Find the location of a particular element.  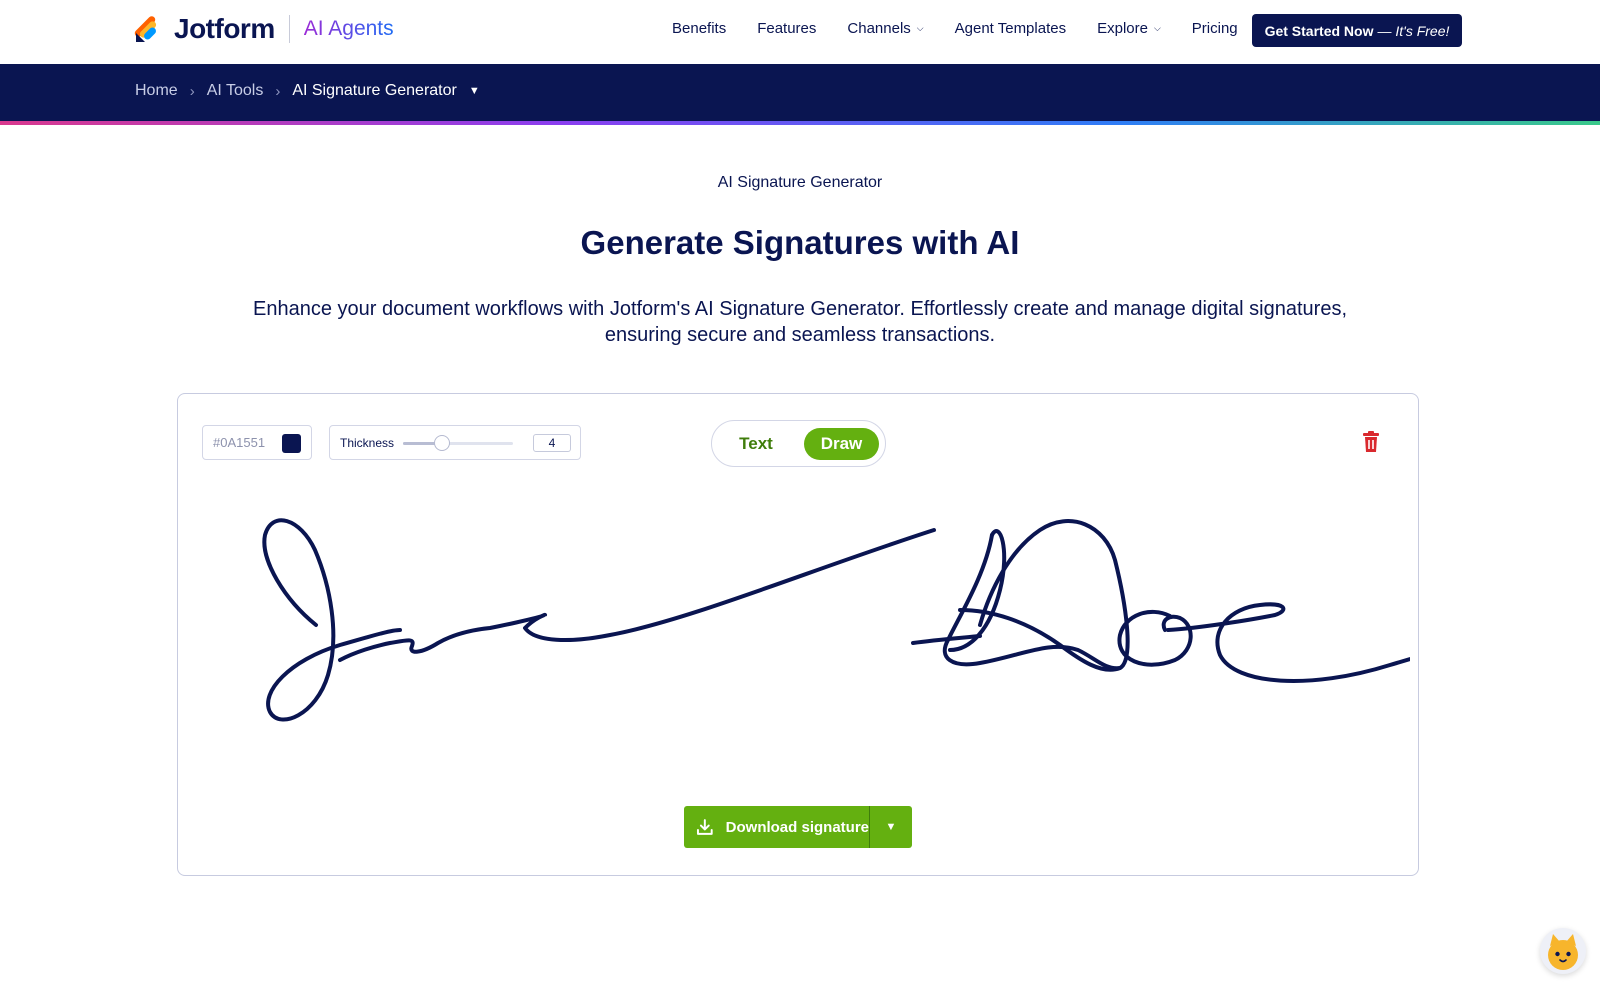

nav-features: Features is located at coordinates (786, 28).